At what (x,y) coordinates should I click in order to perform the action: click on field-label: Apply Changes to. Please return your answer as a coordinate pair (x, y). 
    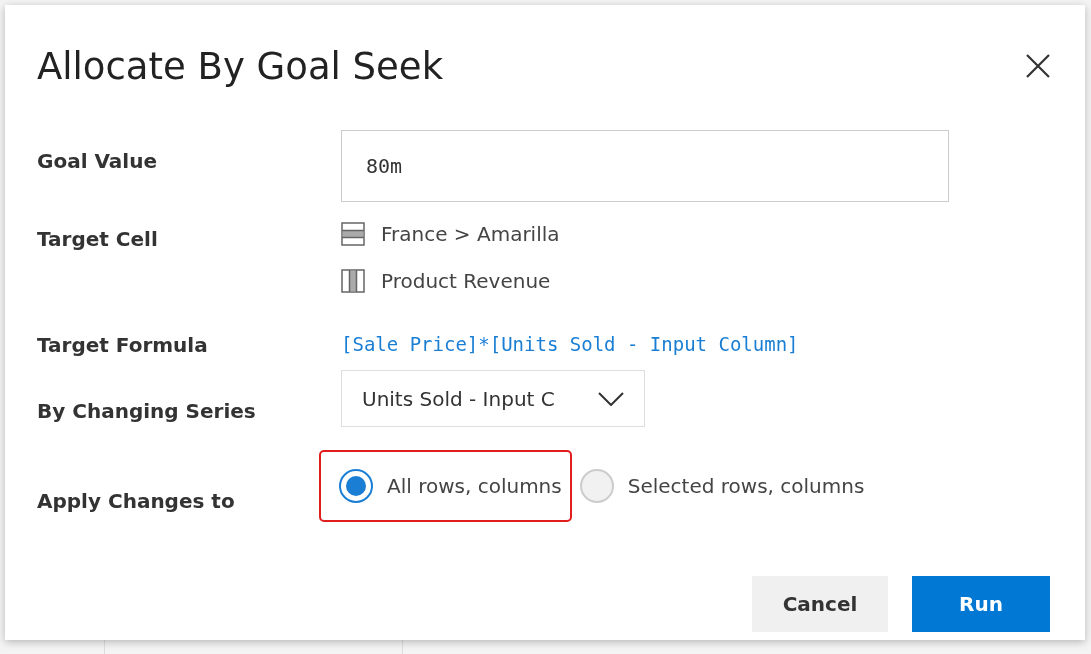
    Looking at the image, I should click on (136, 501).